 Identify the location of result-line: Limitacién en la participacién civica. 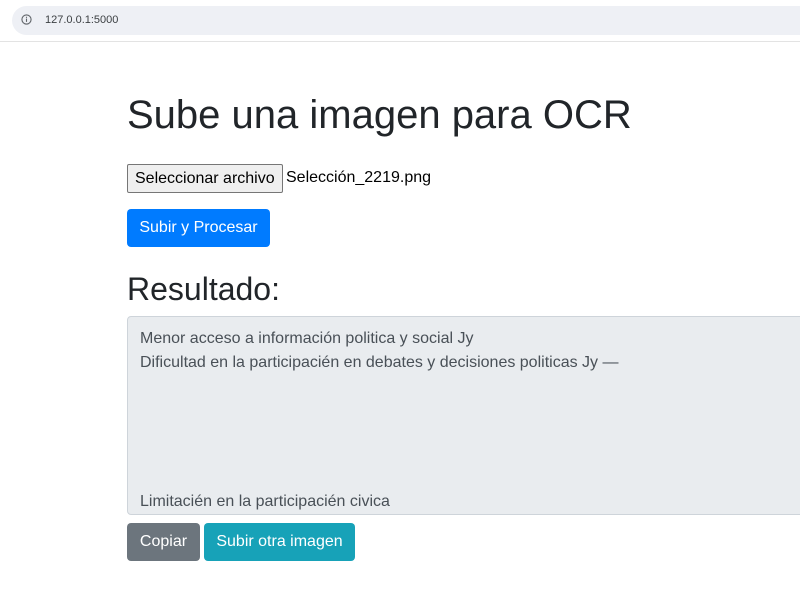
(265, 501).